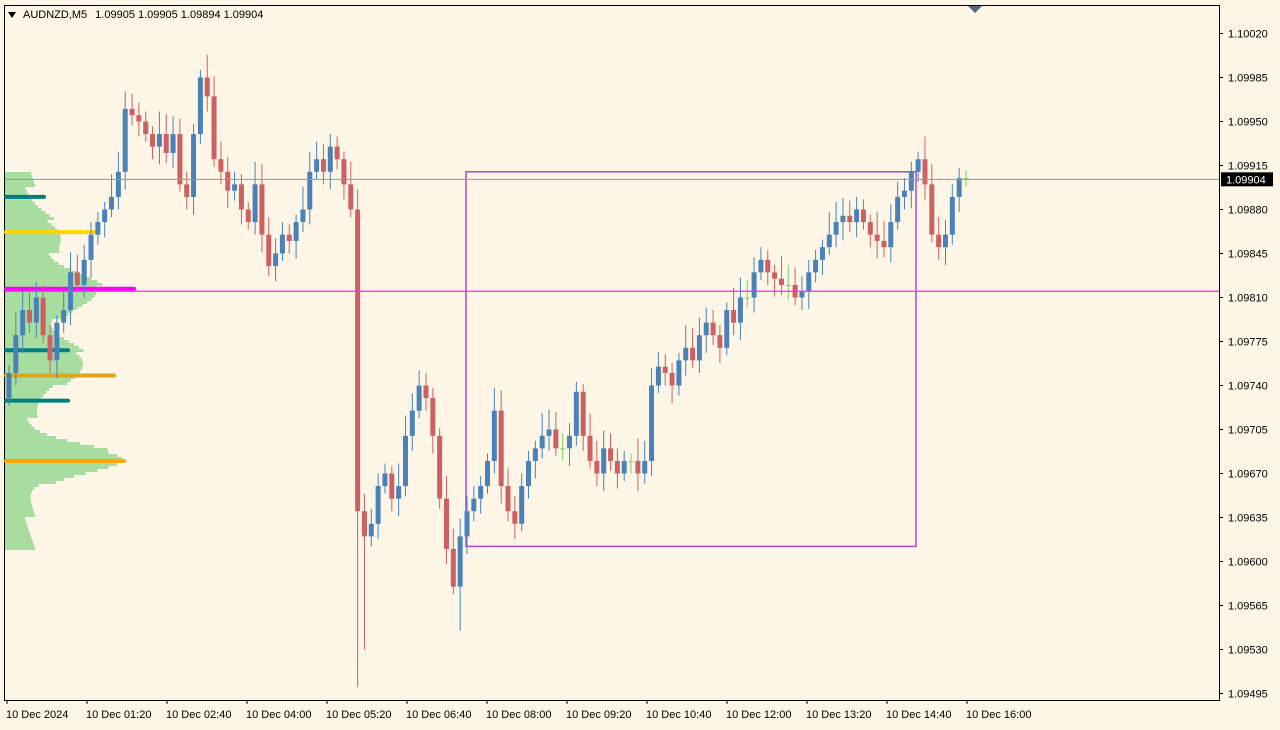  I want to click on y-tick-label: 1.09845, so click(1248, 255).